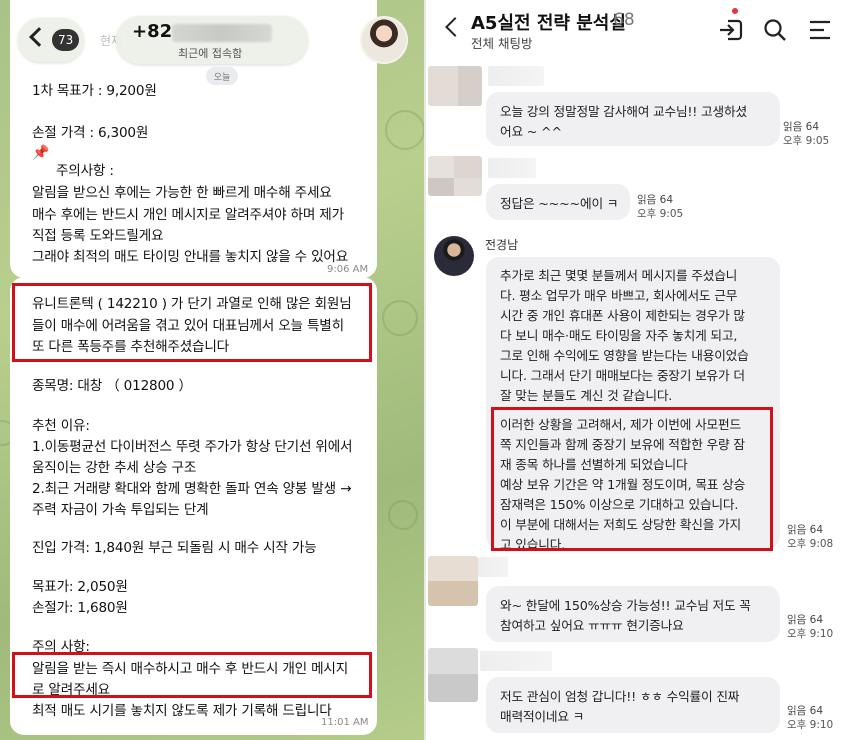 This screenshot has height=740, width=860. What do you see at coordinates (152, 31) in the screenshot?
I see `contact-phone: +82` at bounding box center [152, 31].